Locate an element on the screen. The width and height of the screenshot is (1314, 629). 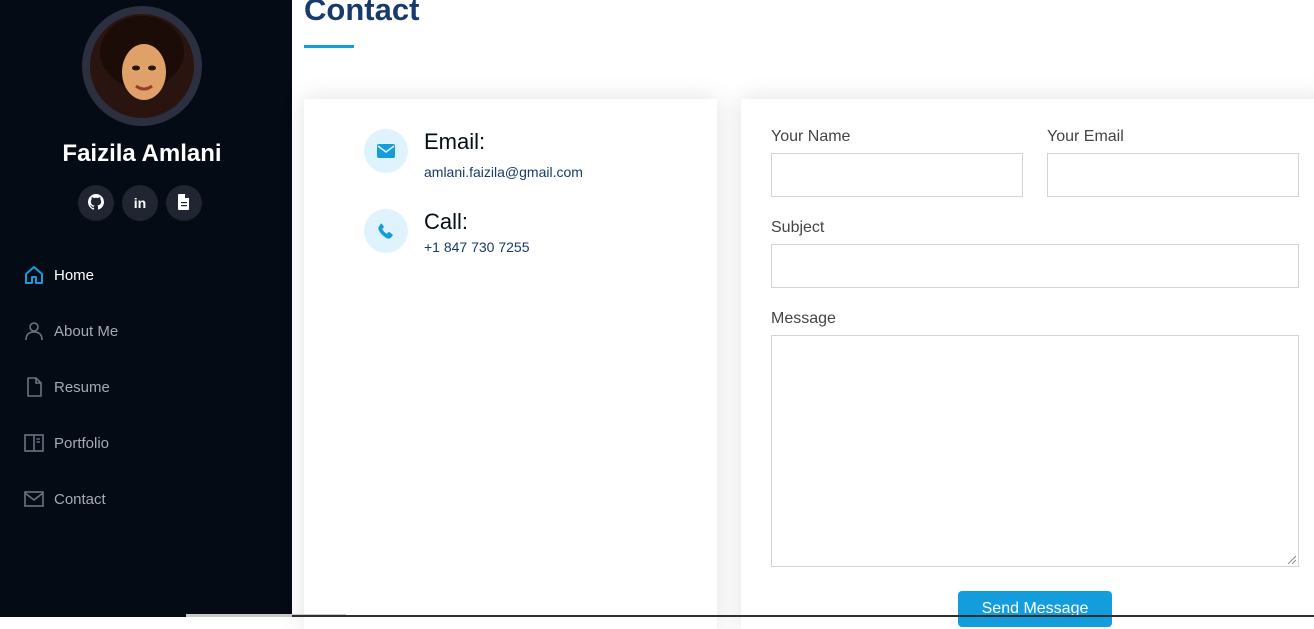
user-icon is located at coordinates (34, 331).